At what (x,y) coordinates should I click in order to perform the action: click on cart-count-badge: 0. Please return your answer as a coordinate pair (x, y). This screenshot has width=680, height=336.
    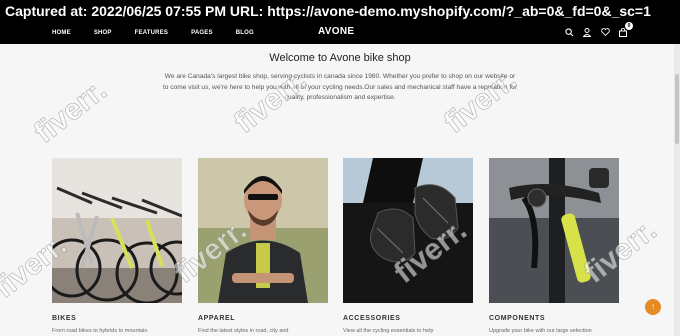
    Looking at the image, I should click on (629, 26).